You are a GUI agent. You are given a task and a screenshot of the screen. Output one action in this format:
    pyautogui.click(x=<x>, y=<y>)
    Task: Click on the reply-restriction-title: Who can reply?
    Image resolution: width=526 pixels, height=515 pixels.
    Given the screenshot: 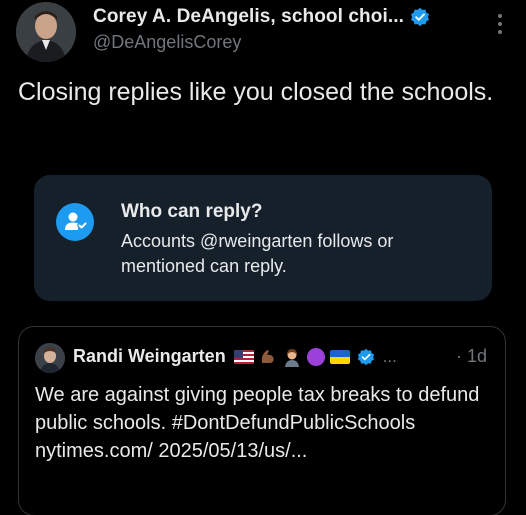 What is the action you would take?
    pyautogui.click(x=192, y=211)
    